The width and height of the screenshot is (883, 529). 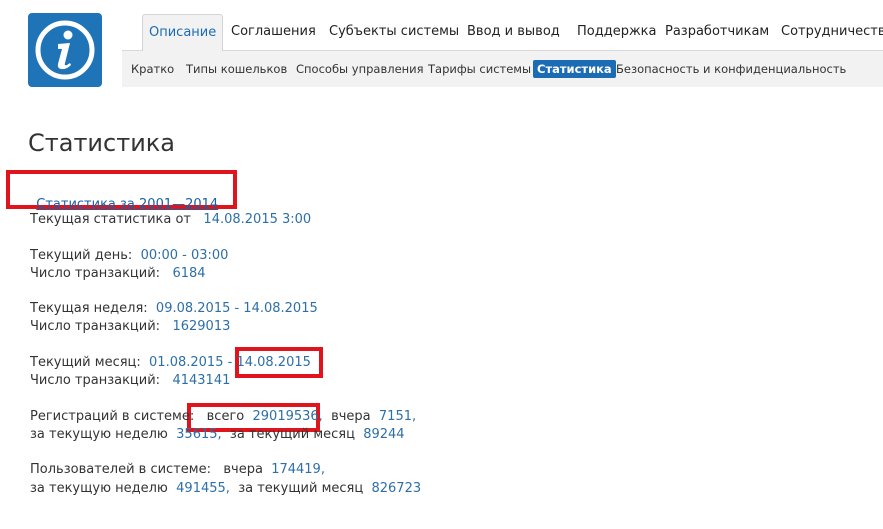 I want to click on month-label: Текущий месяц:, so click(x=85, y=362).